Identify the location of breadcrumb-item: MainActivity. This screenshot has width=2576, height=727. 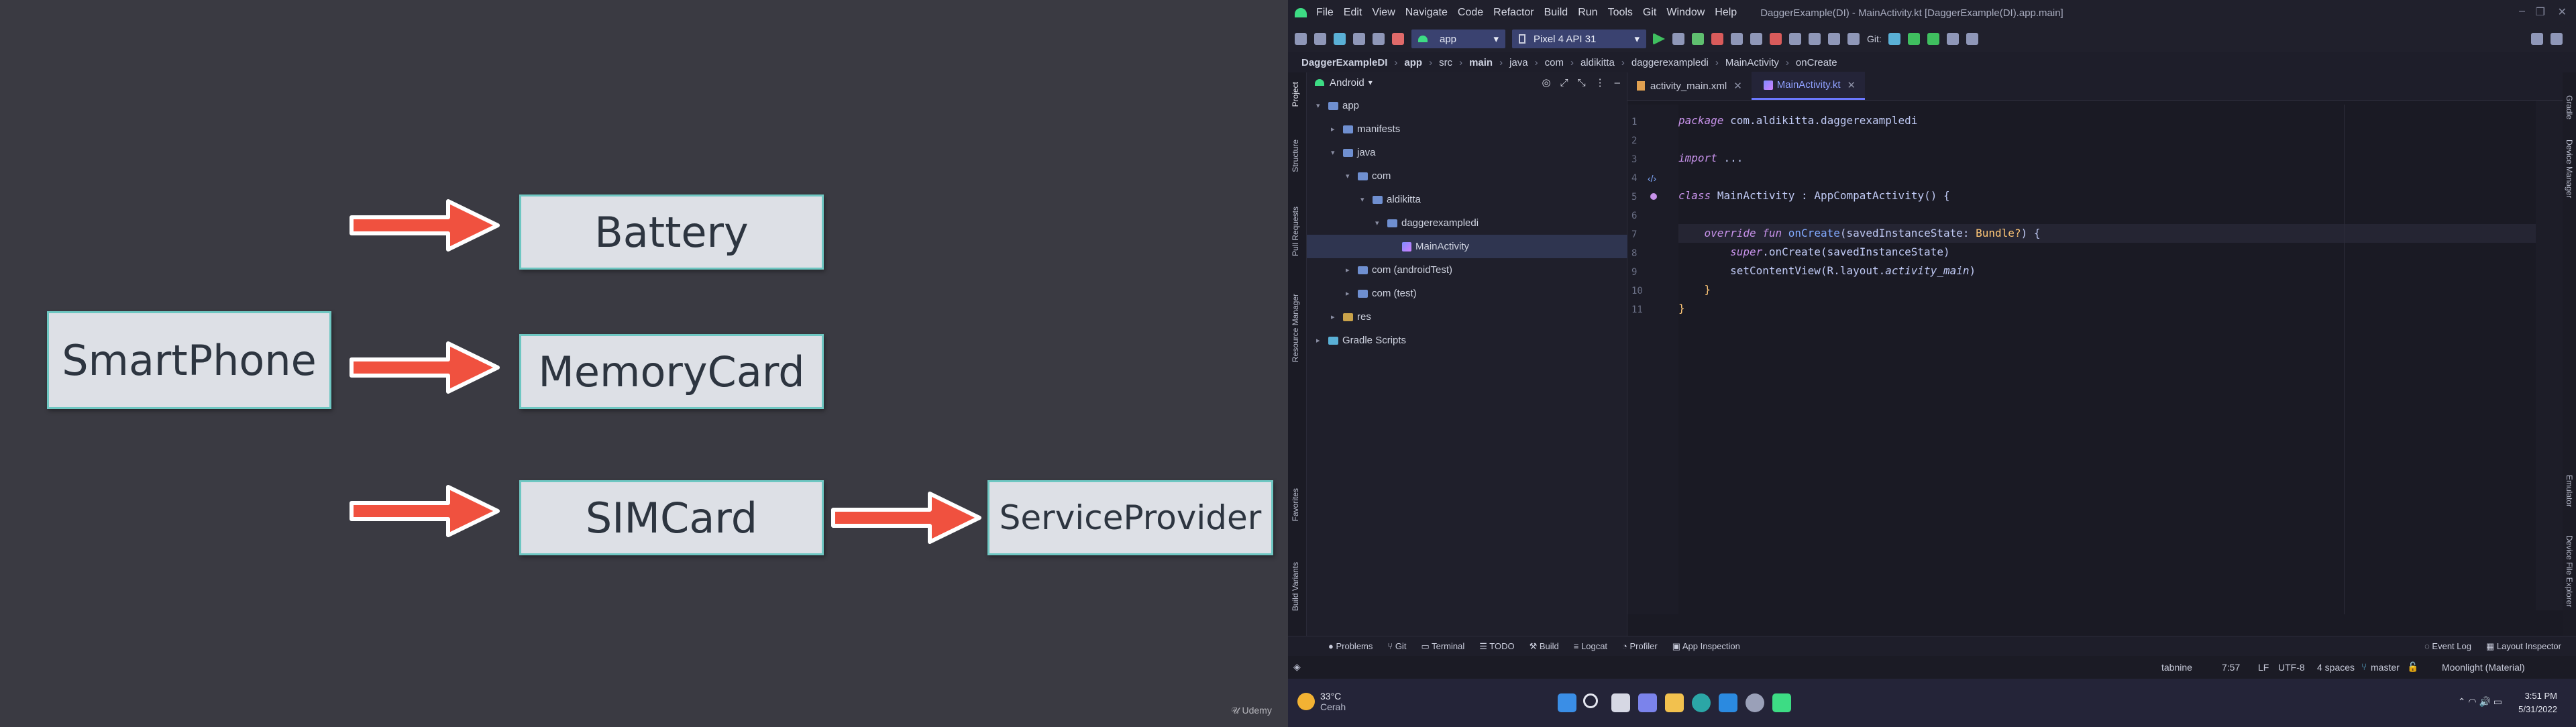
(1752, 62).